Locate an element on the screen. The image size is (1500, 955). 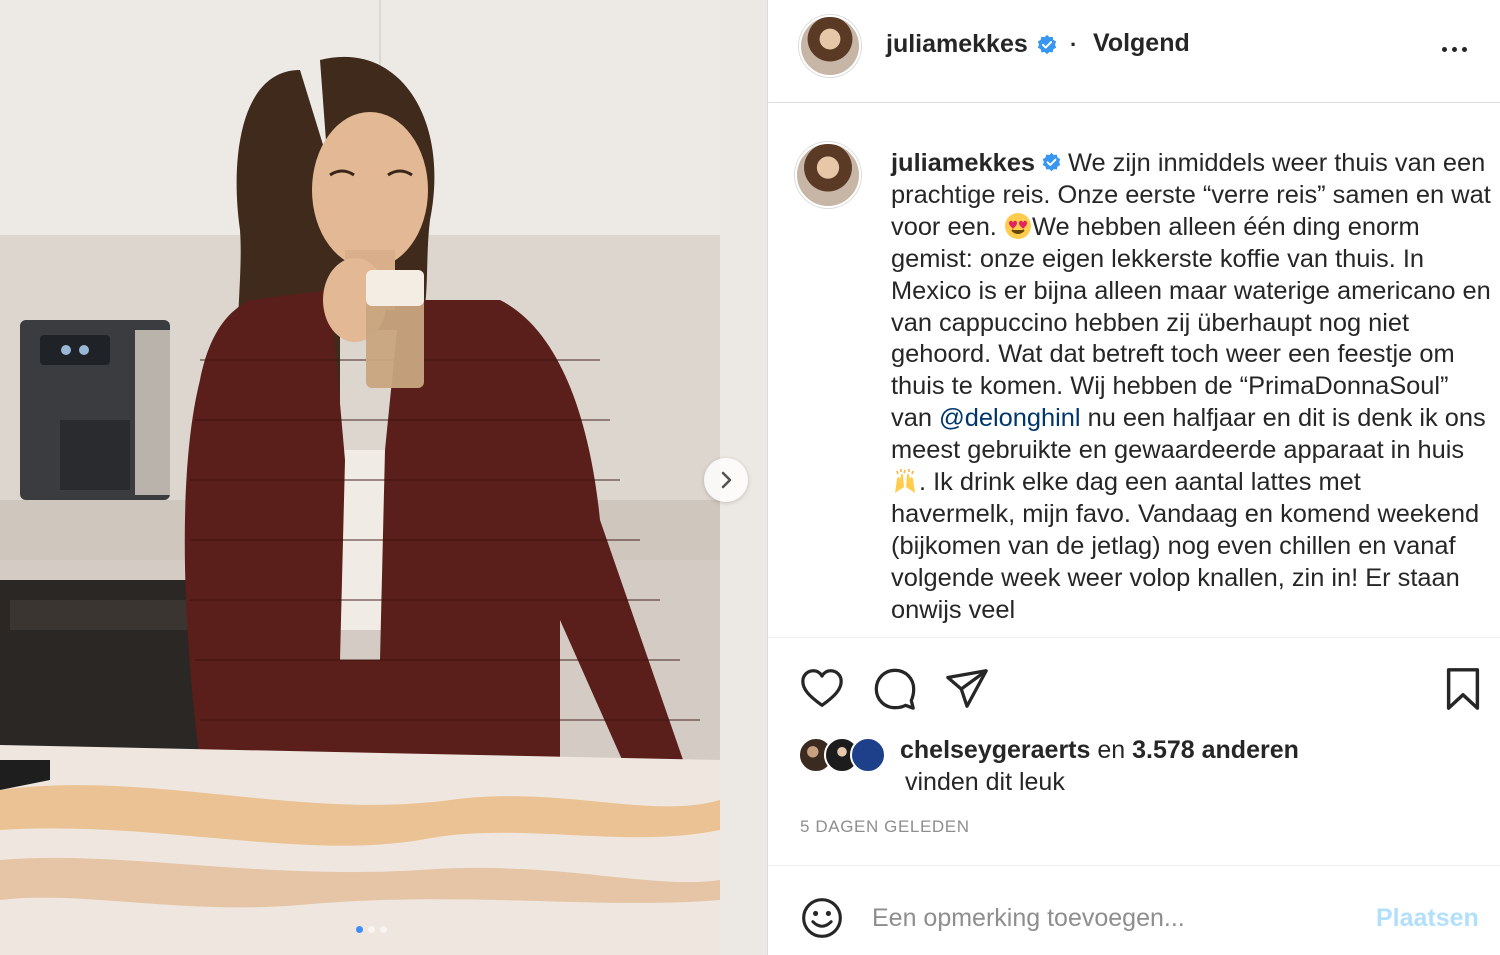
likes-summary: chelseygeraerts en 3.578 anderen is located at coordinates (1099, 750).